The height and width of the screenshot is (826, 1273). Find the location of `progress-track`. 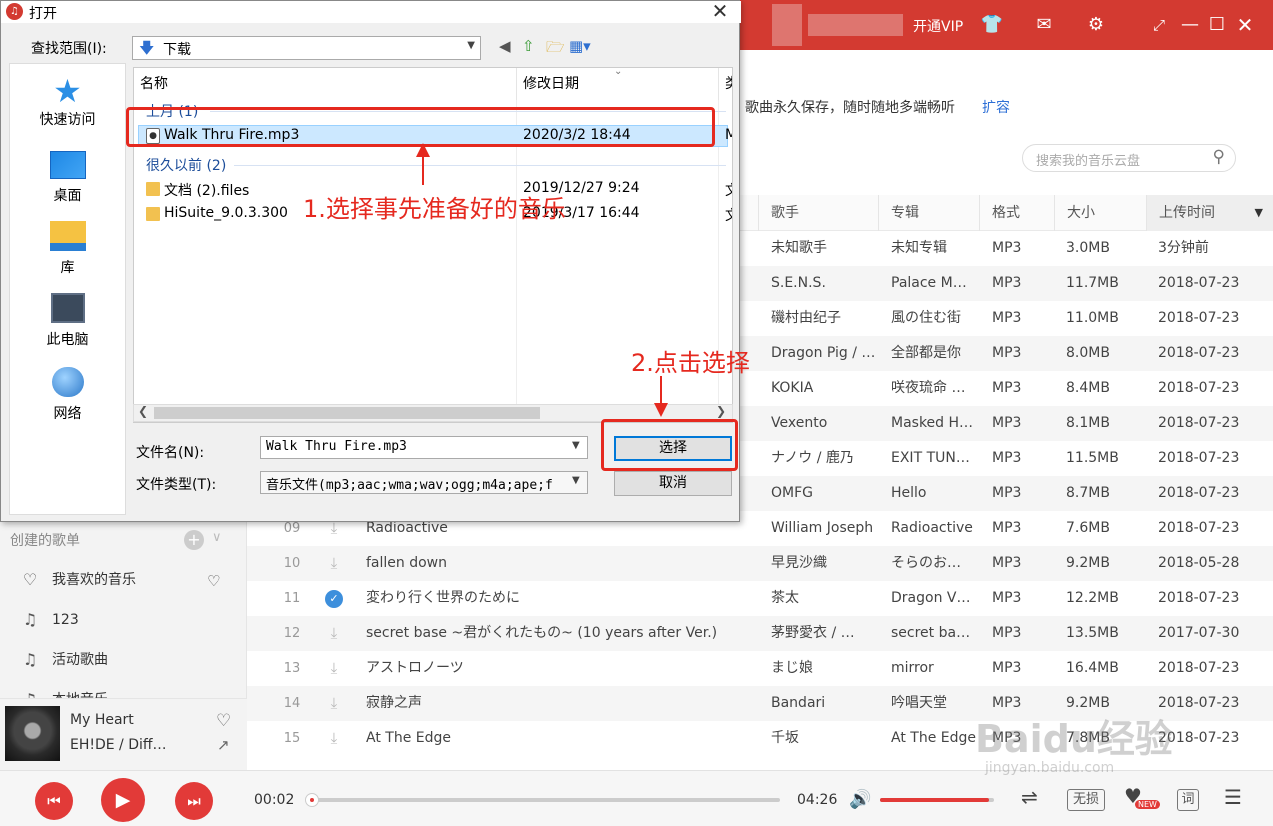

progress-track is located at coordinates (543, 800).